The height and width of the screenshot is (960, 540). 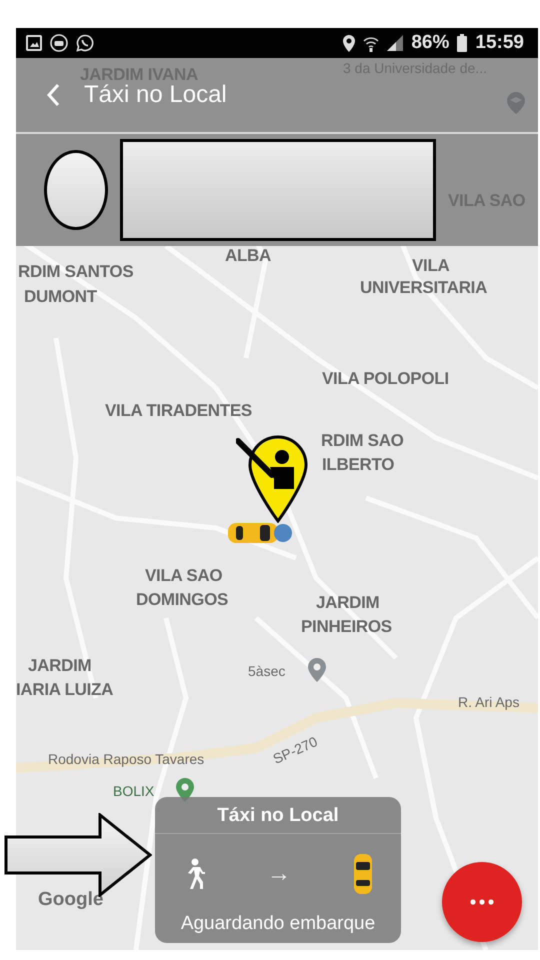 What do you see at coordinates (371, 43) in the screenshot?
I see `wifi-icon` at bounding box center [371, 43].